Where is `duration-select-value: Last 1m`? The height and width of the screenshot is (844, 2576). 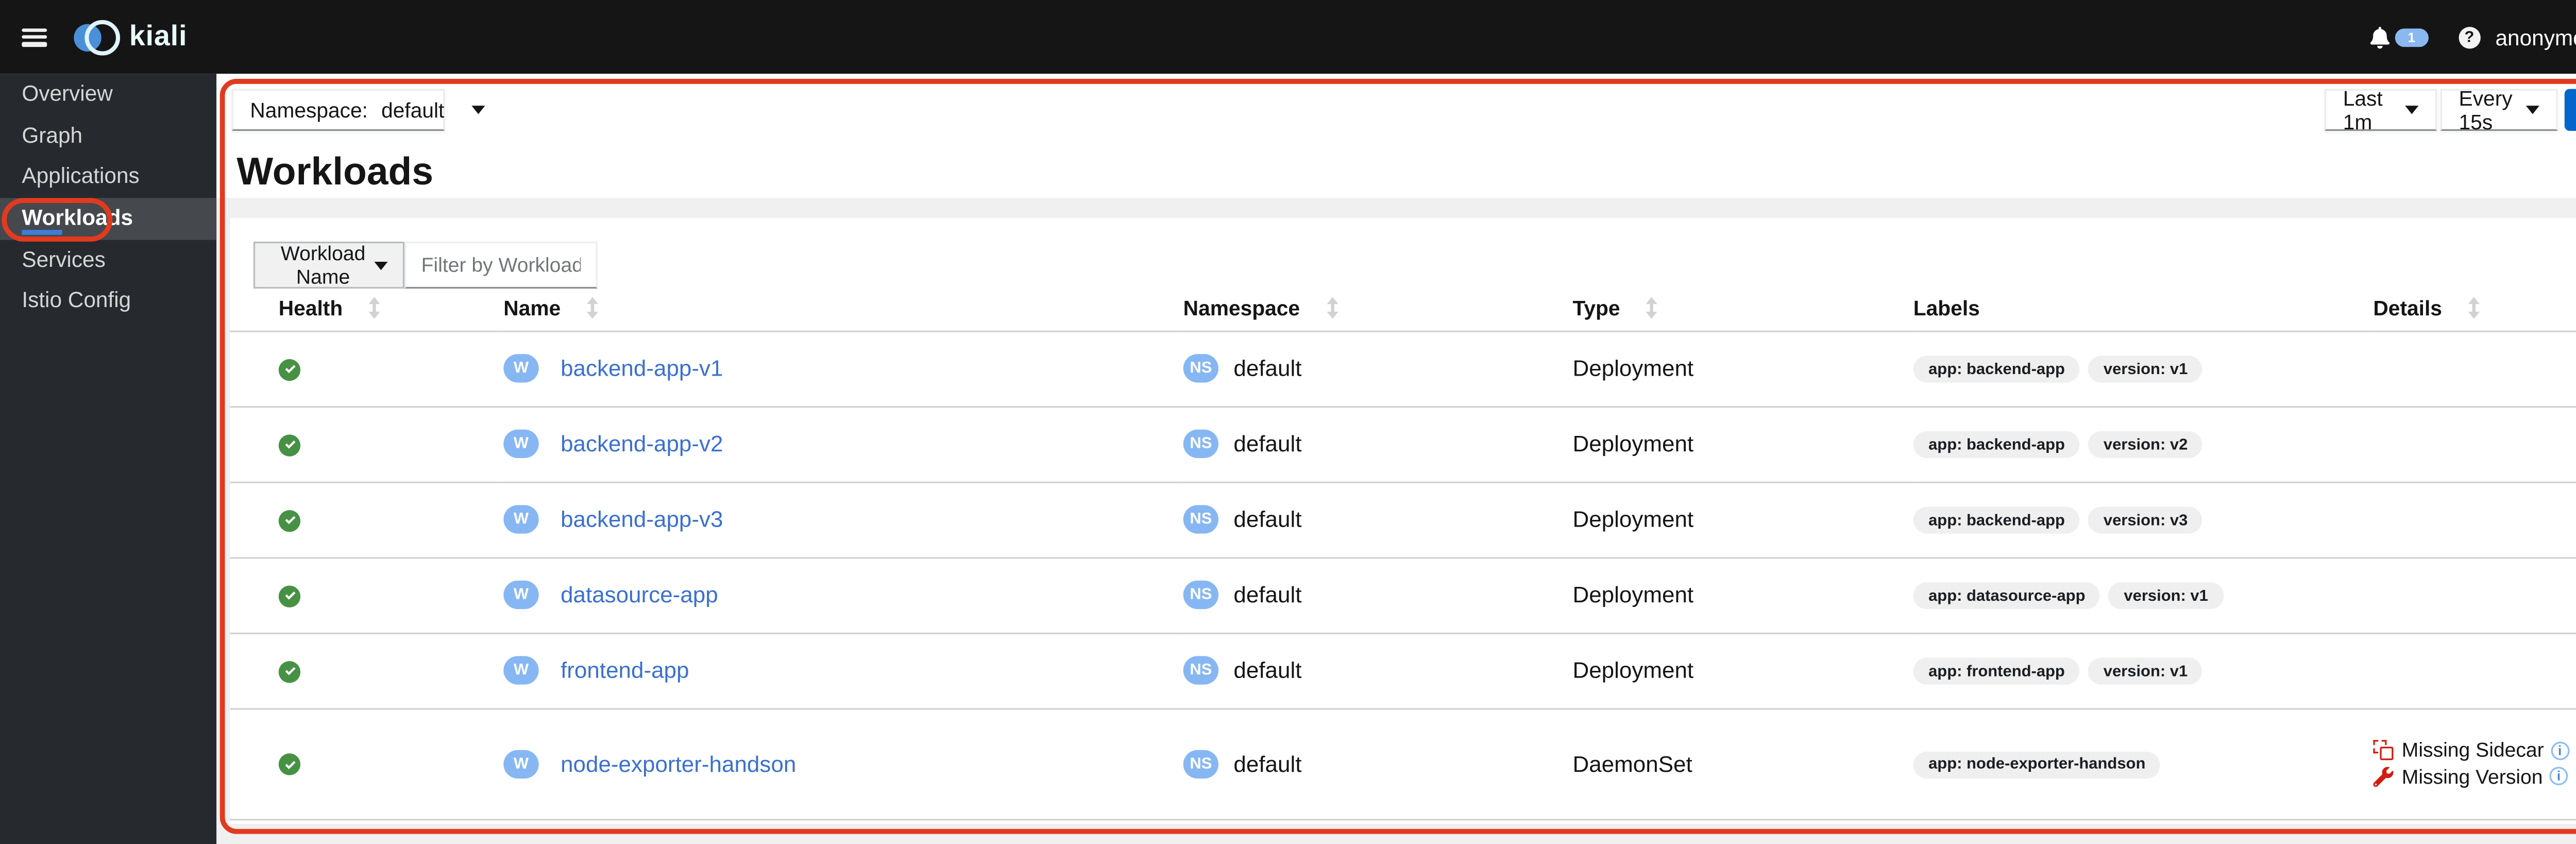
duration-select-value: Last 1m is located at coordinates (2363, 109).